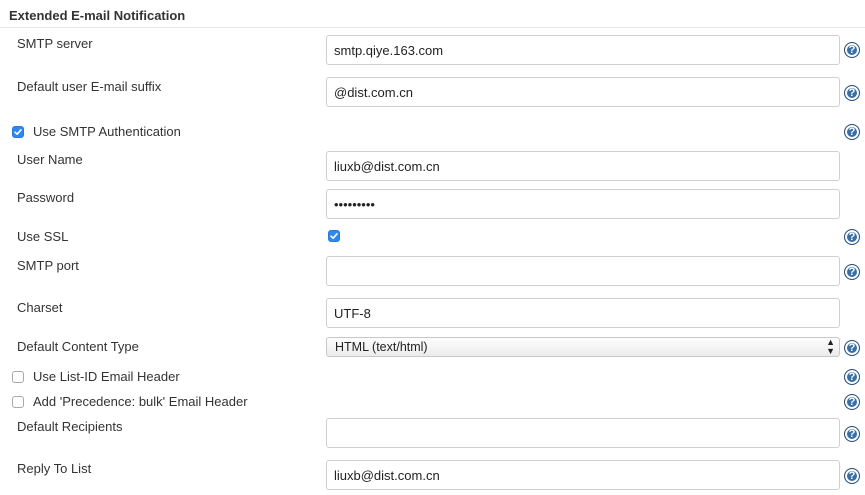 The image size is (865, 495). Describe the element at coordinates (334, 236) in the screenshot. I see `use-ssl-checkbox` at that location.